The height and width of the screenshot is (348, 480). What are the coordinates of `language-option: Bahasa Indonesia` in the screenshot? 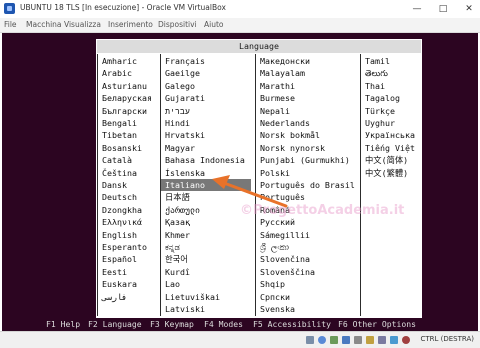 It's located at (206, 160).